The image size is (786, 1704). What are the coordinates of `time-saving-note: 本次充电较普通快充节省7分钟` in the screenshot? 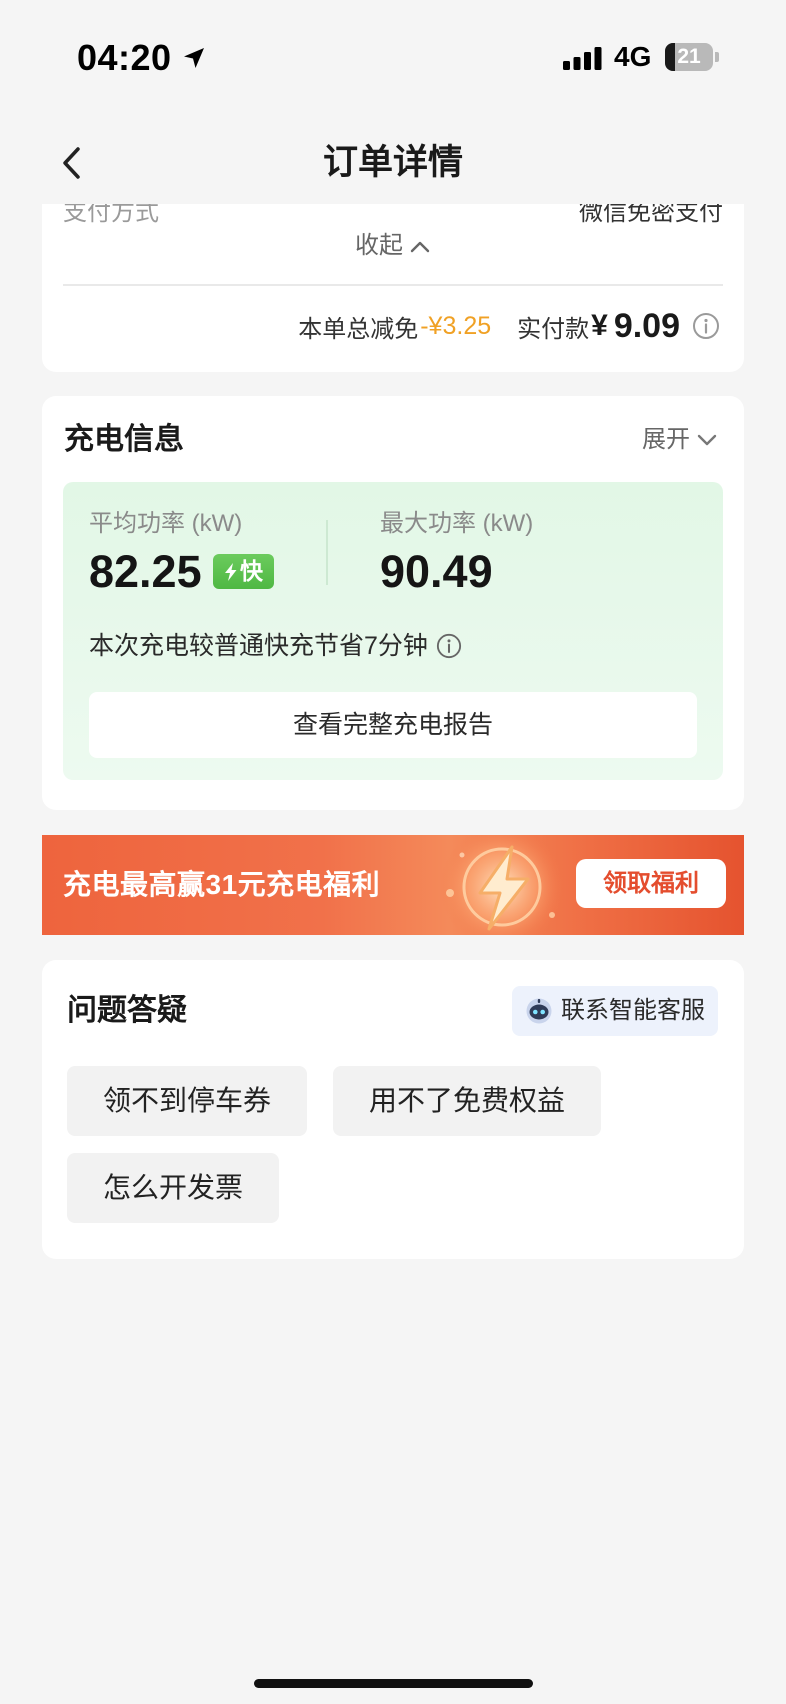 It's located at (275, 646).